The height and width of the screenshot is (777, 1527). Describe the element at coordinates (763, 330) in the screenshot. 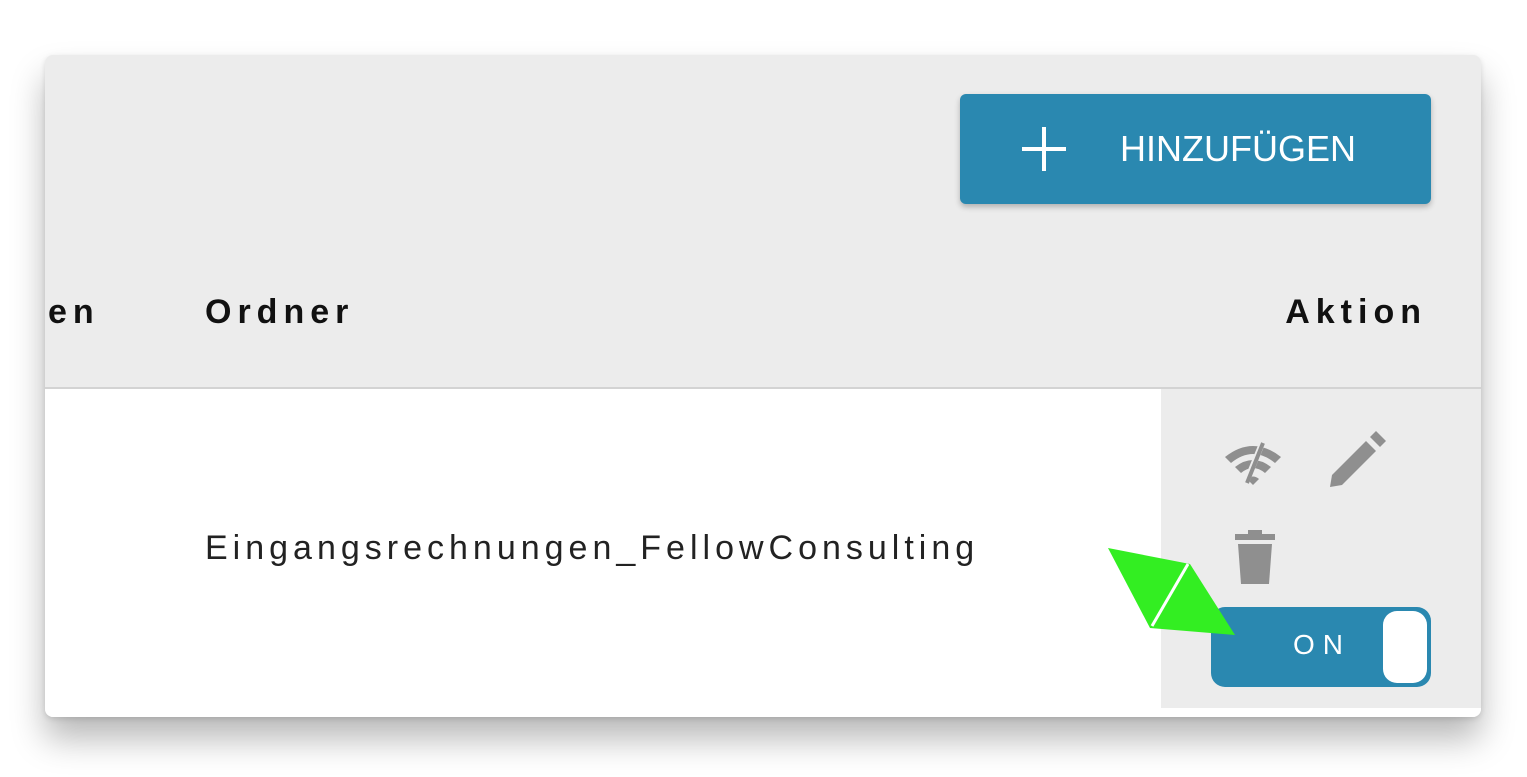

I see `table-header: en Ordner Aktion` at that location.